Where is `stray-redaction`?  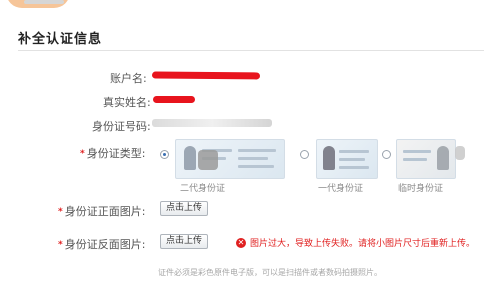
stray-redaction is located at coordinates (460, 153).